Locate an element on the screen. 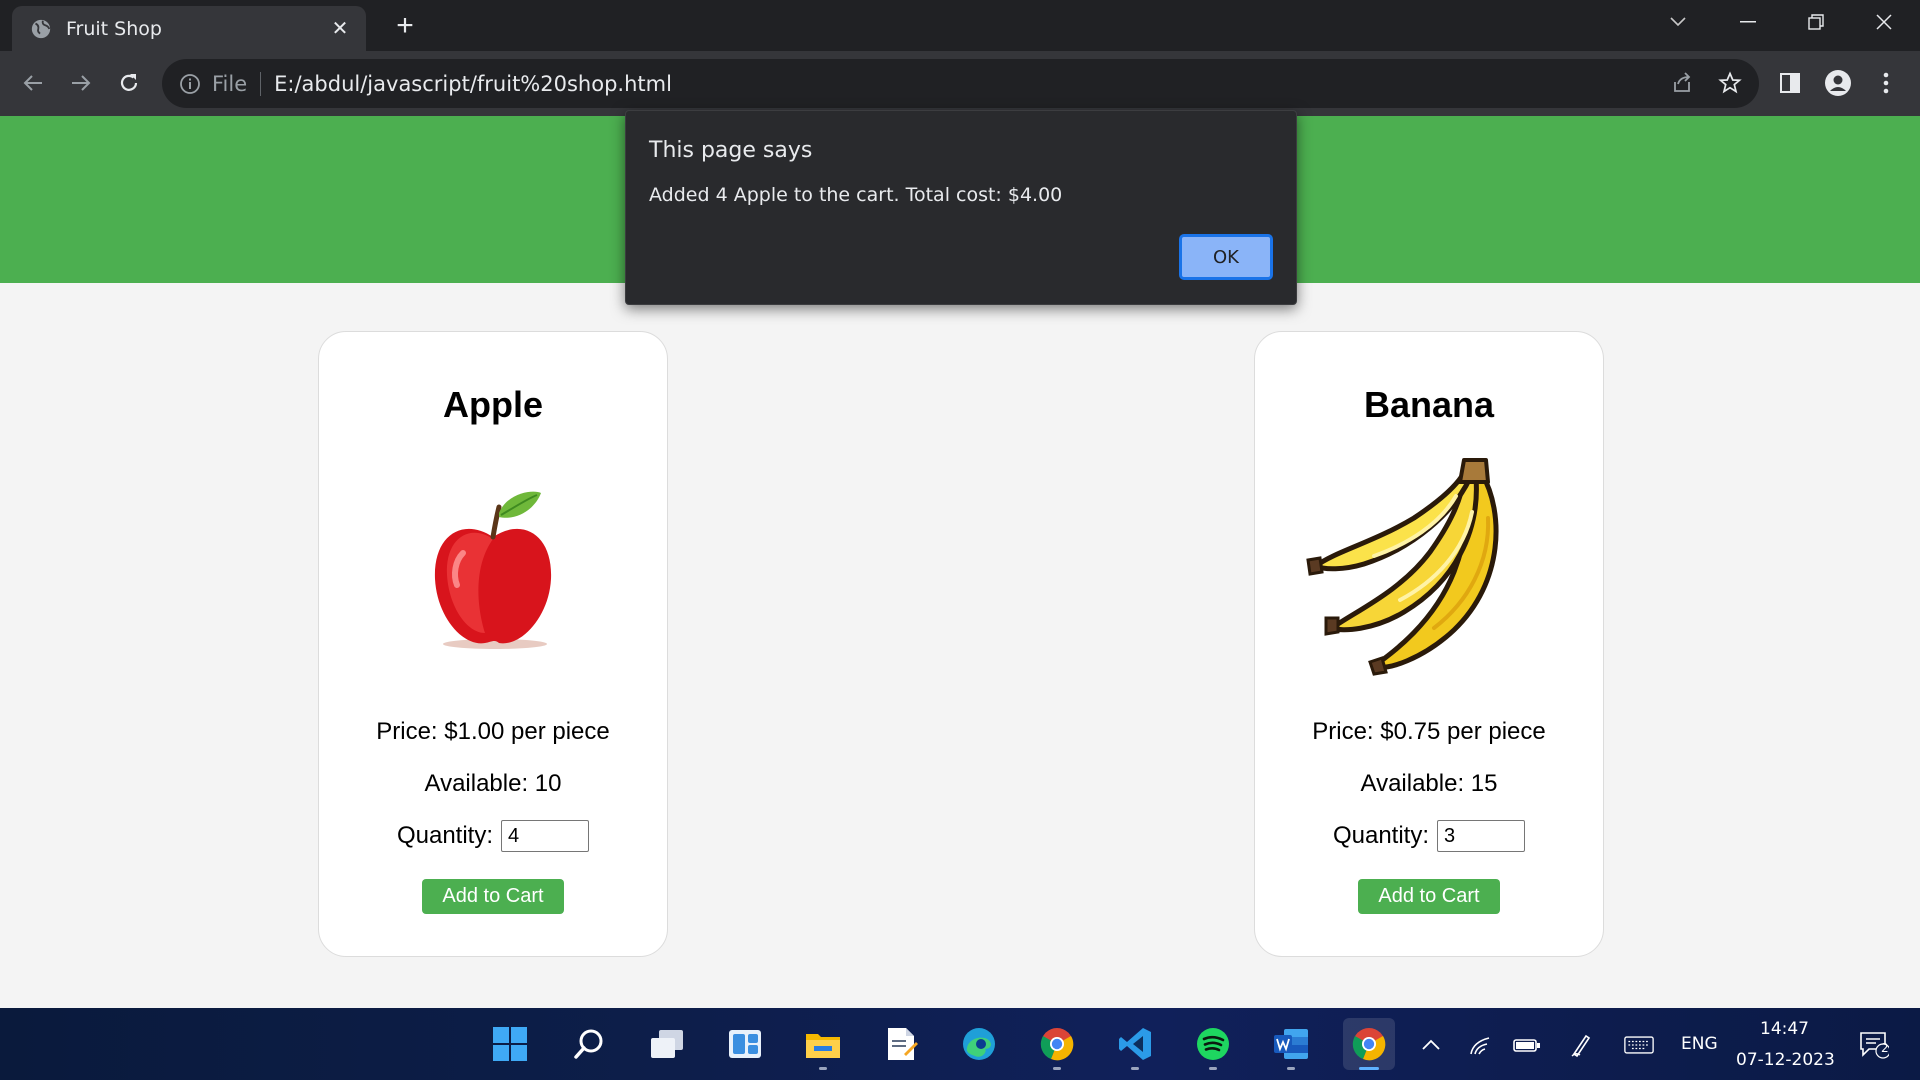 Image resolution: width=1920 pixels, height=1080 pixels. notification-icon: 2 is located at coordinates (1874, 1045).